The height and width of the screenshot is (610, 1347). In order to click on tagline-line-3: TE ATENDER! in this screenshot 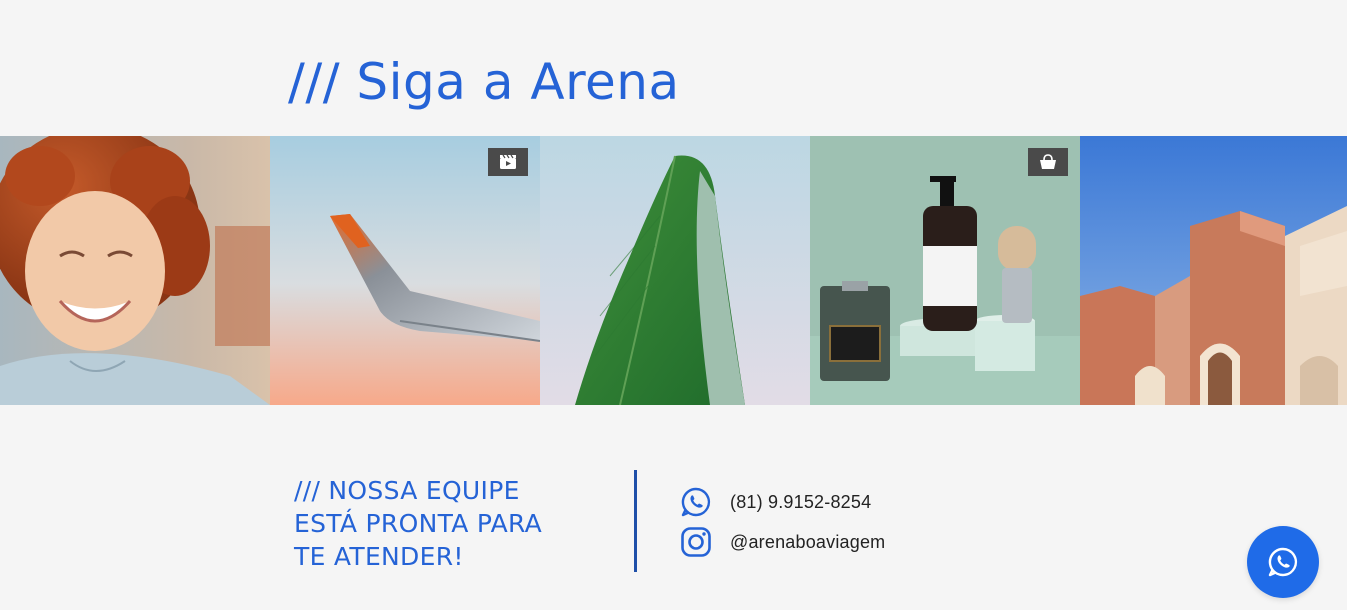, I will do `click(379, 556)`.